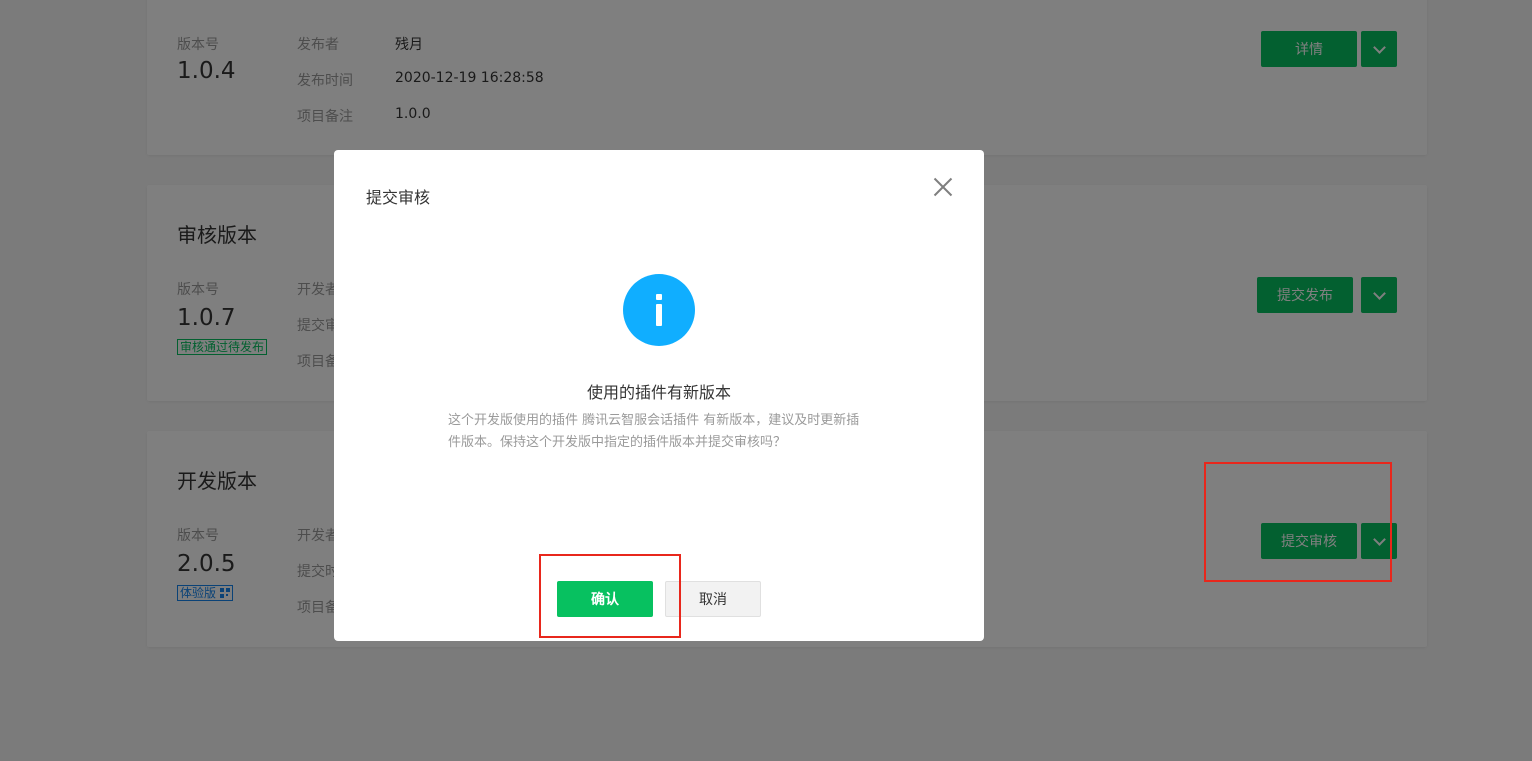 This screenshot has height=761, width=1532. Describe the element at coordinates (1298, 522) in the screenshot. I see `annotation-box-submit-review` at that location.